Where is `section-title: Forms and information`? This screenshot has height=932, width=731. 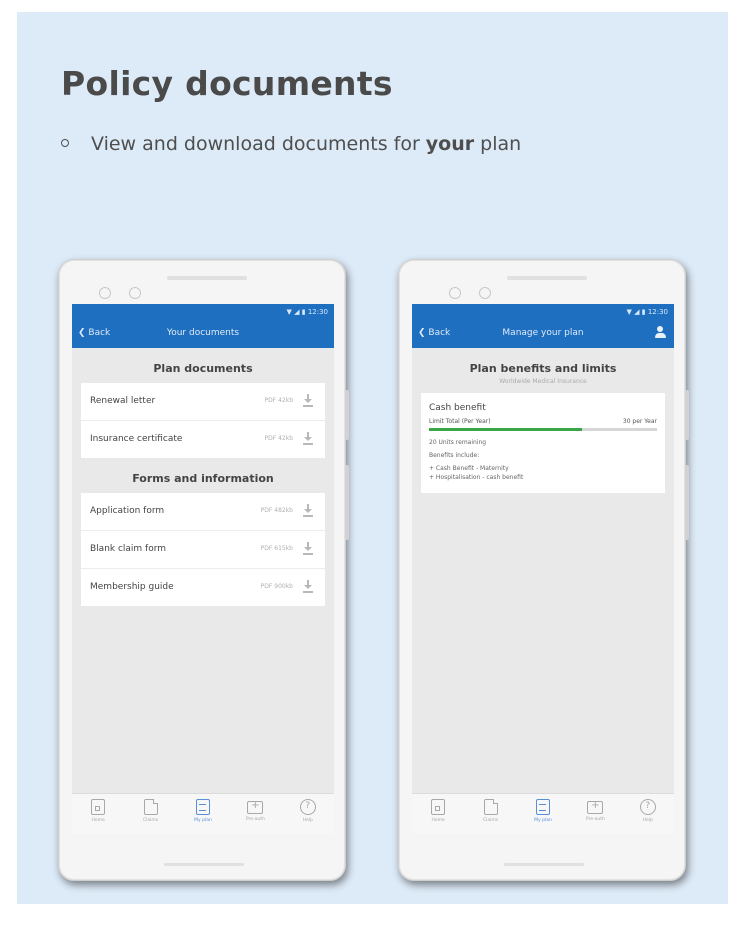
section-title: Forms and information is located at coordinates (203, 478).